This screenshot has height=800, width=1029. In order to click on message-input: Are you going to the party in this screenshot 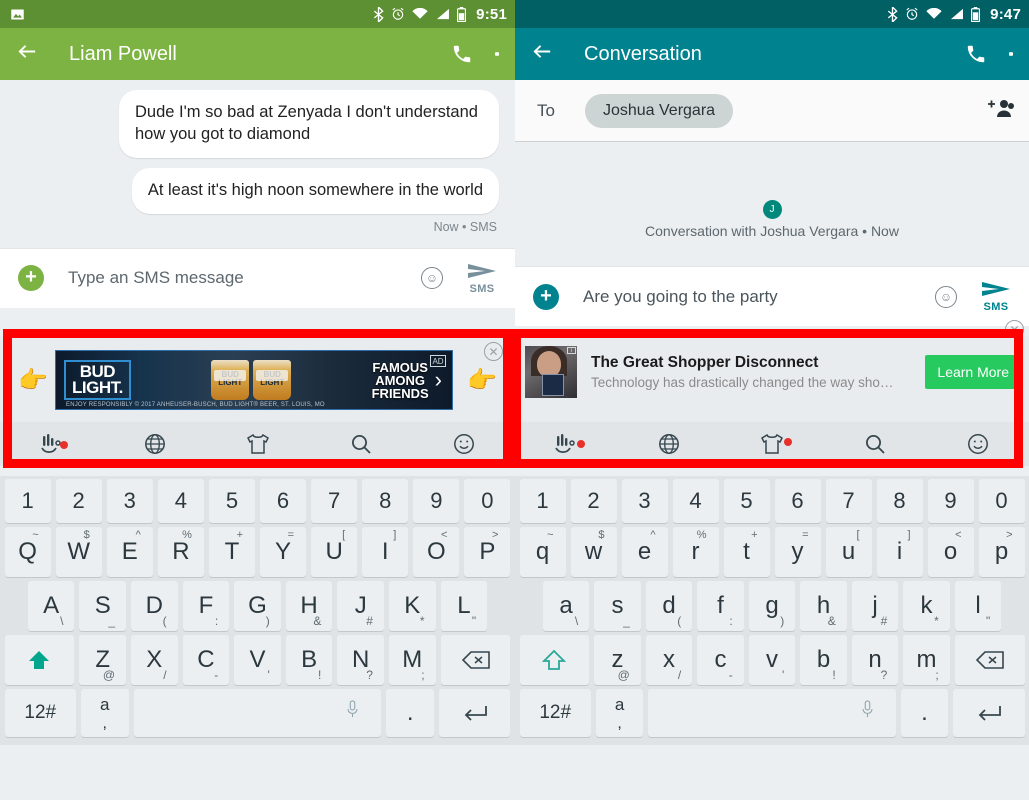, I will do `click(759, 297)`.